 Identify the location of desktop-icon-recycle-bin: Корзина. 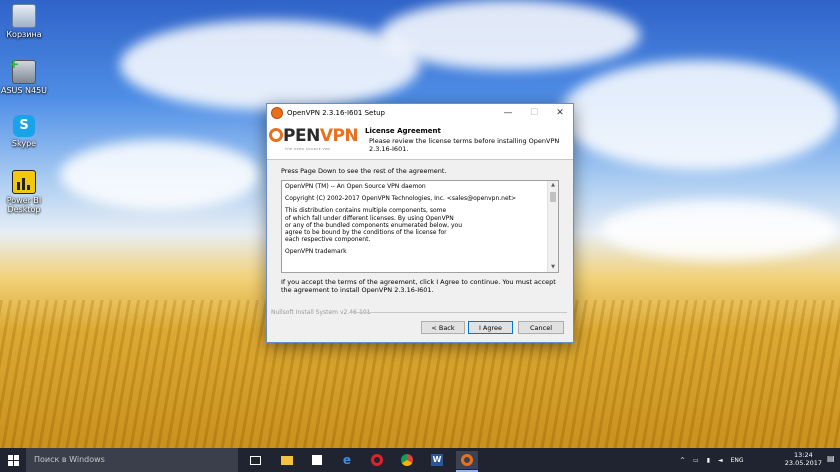
(27, 21).